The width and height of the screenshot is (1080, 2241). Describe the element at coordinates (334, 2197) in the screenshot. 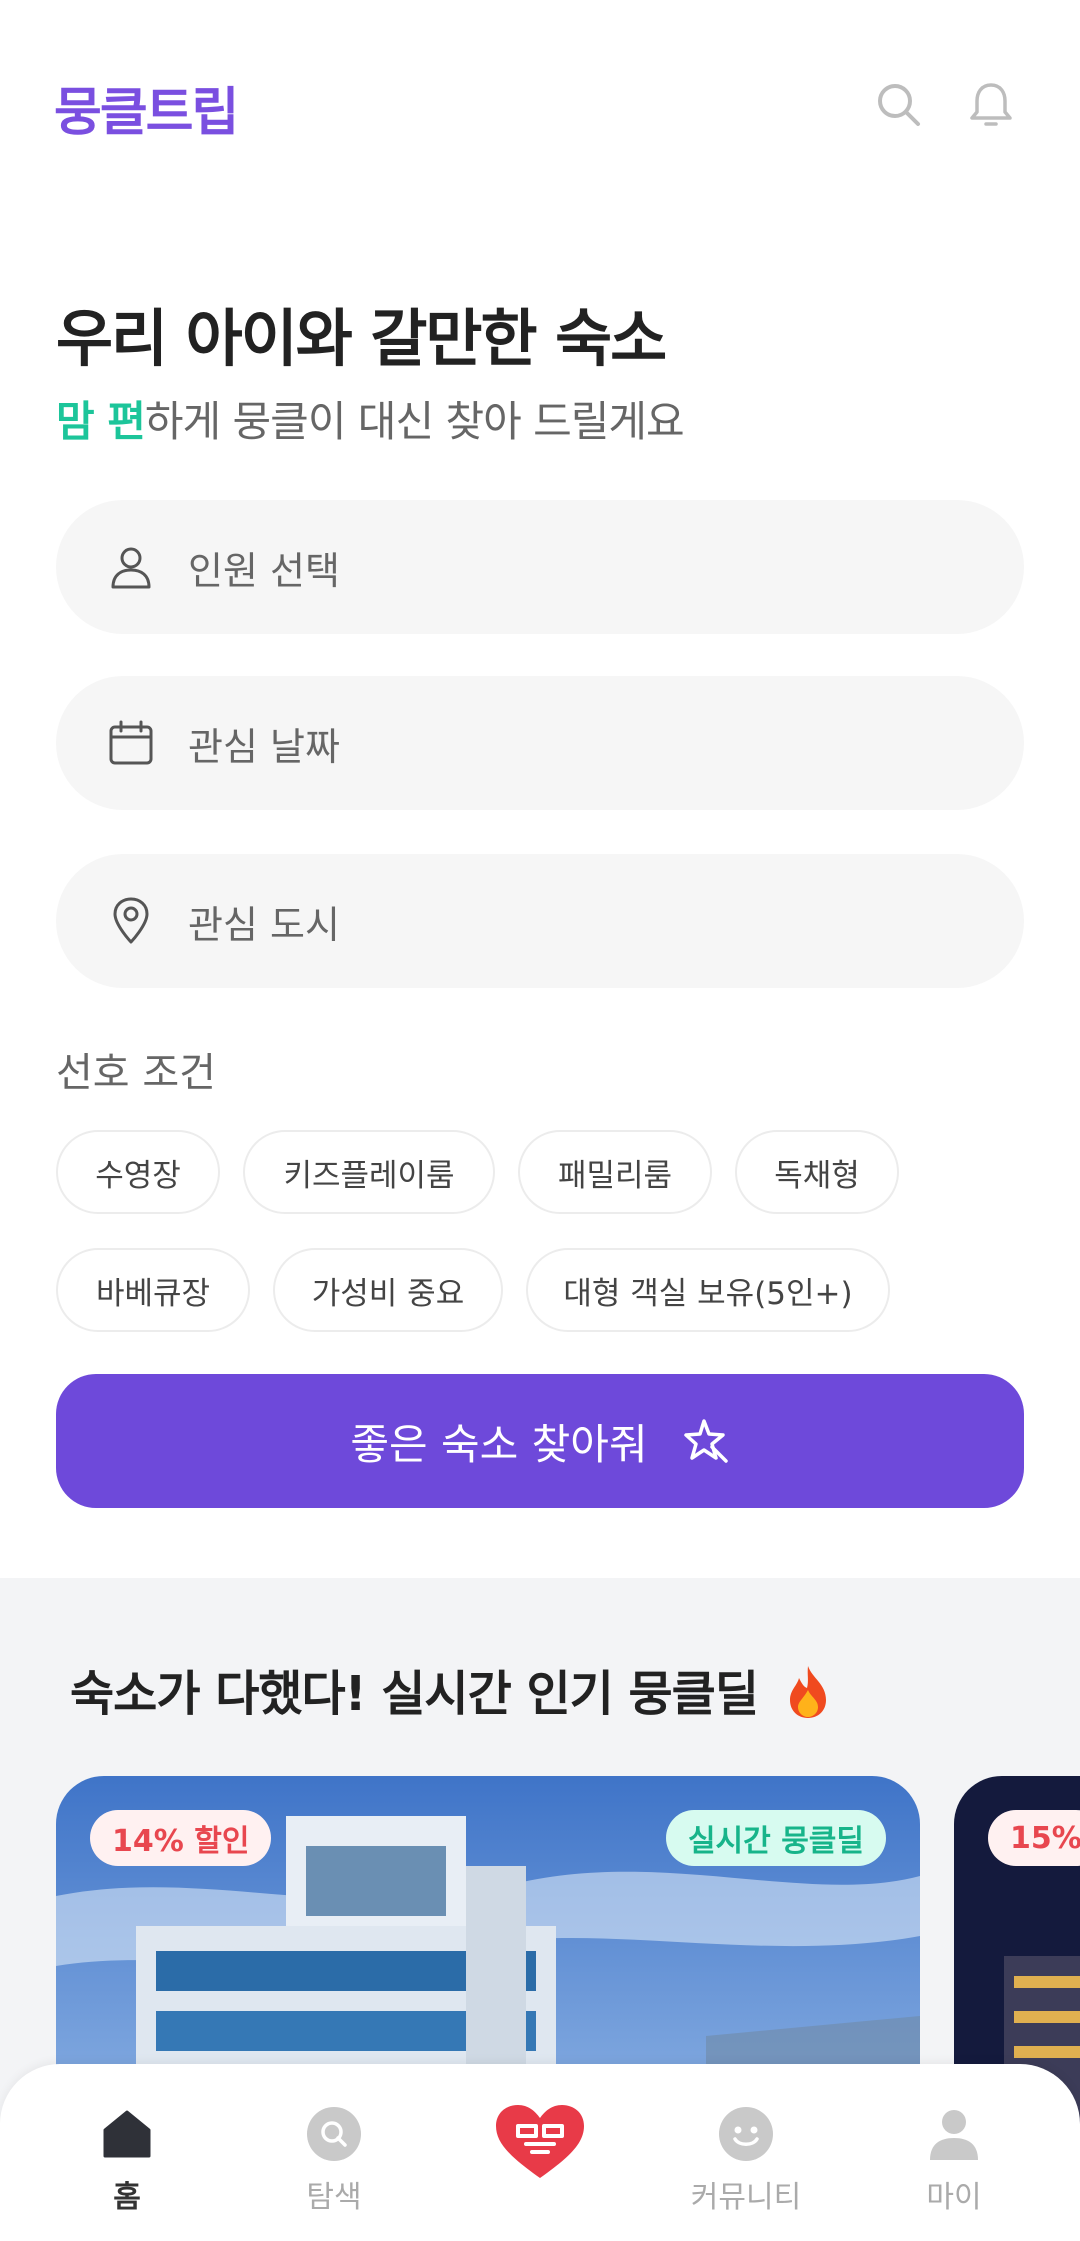

I see `nav-explore-label: 탐색` at that location.